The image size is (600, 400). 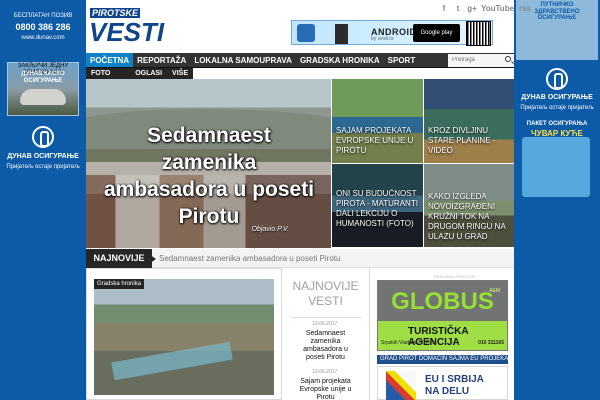 I want to click on side-news-item: KROZ DIVLJINU STARE PLANINE - VIDEO, so click(x=468, y=121).